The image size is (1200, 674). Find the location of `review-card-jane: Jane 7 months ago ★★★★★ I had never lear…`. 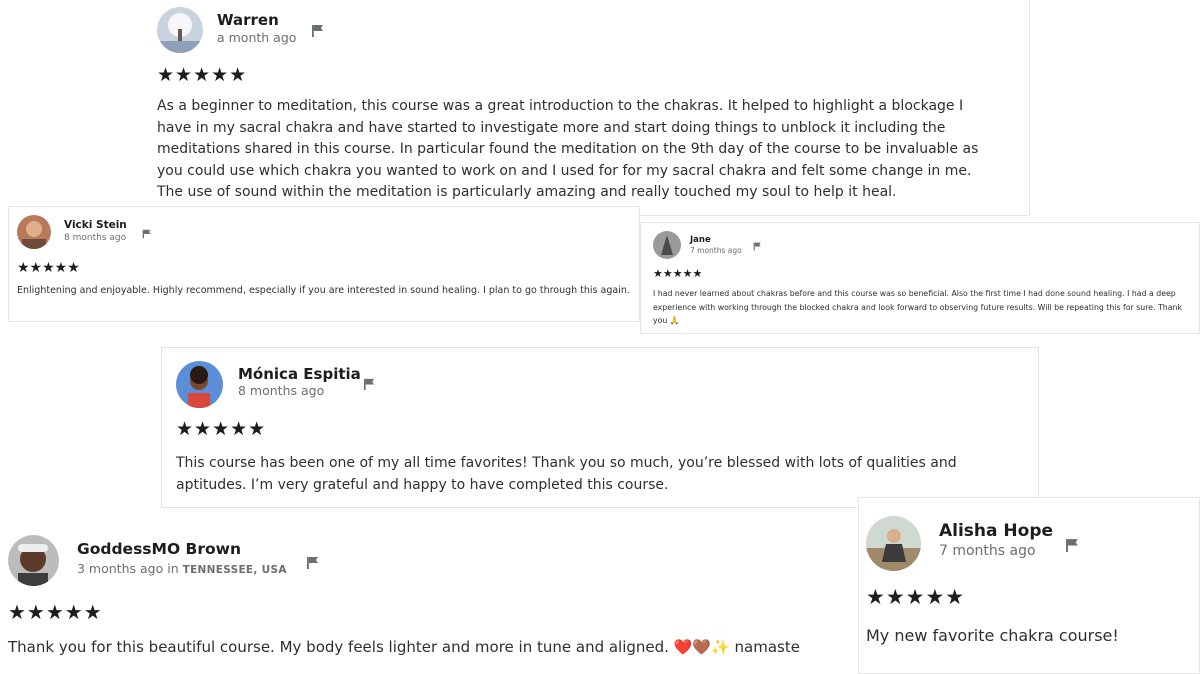

review-card-jane: Jane 7 months ago ★★★★★ I had never lear… is located at coordinates (920, 278).